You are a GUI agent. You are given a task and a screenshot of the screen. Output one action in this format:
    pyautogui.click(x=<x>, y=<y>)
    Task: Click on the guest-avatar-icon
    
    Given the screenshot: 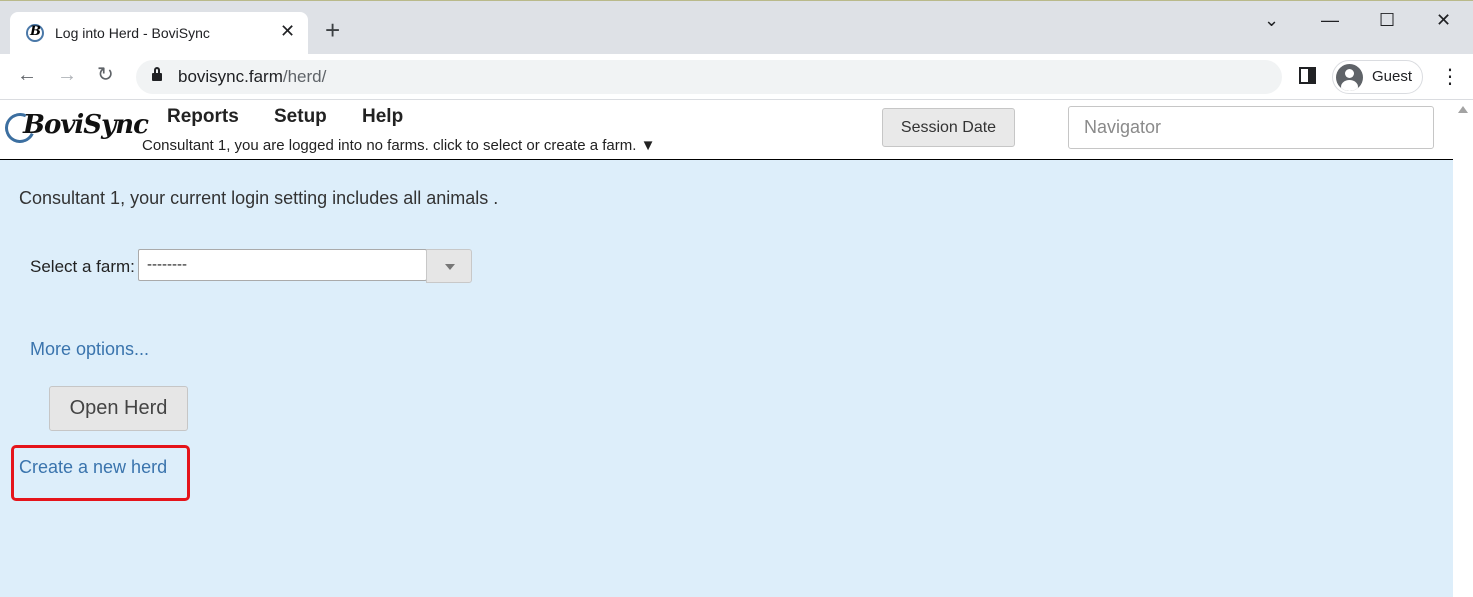 What is the action you would take?
    pyautogui.click(x=1349, y=77)
    